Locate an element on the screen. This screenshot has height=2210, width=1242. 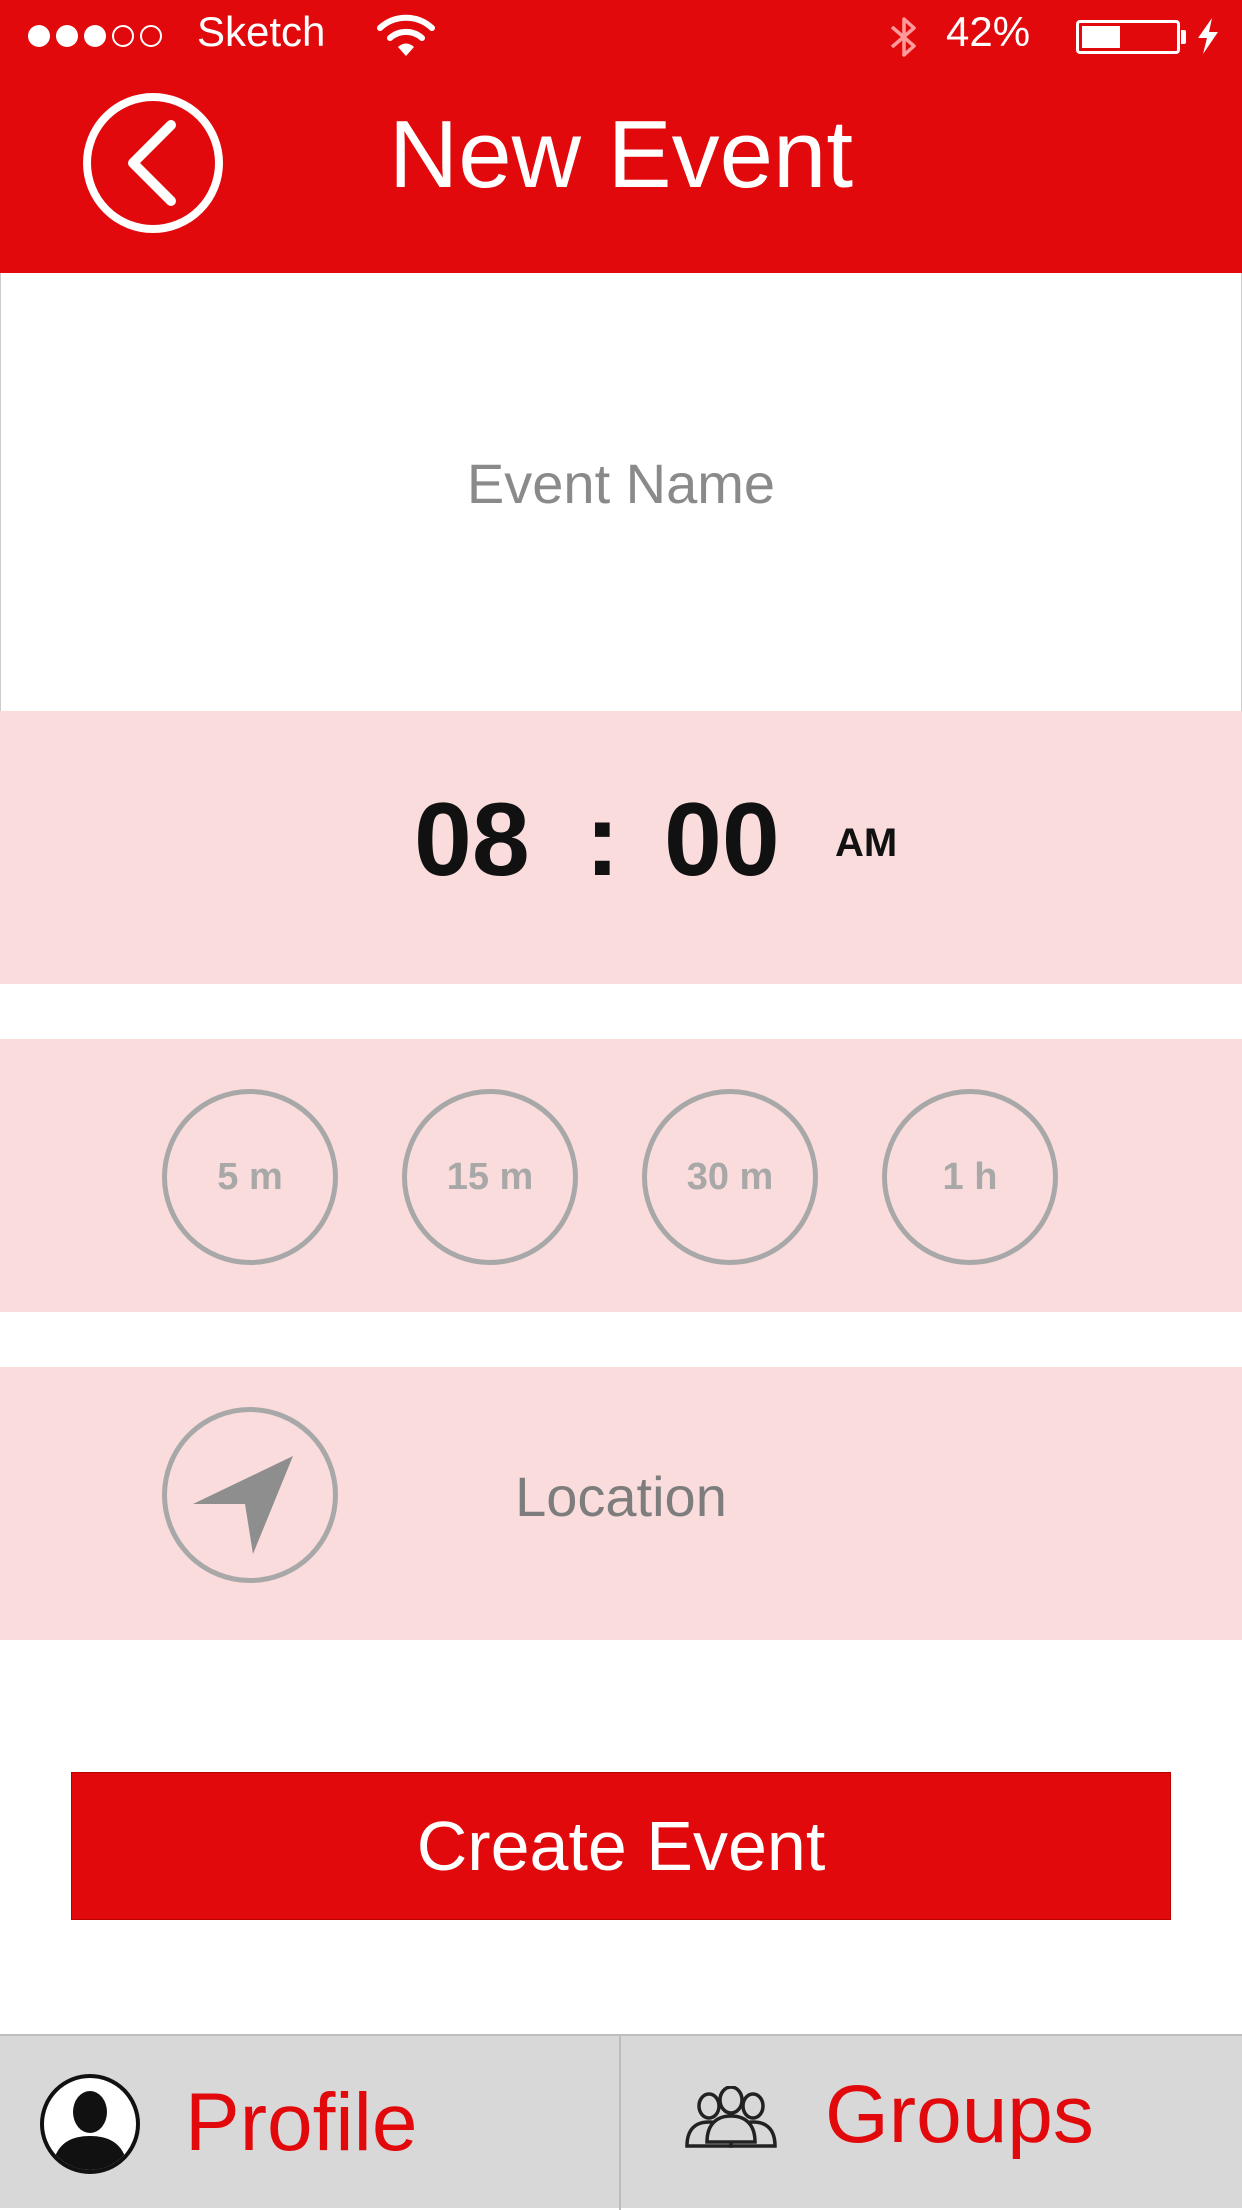
tab-bar: Profile Groups is located at coordinates (621, 2122).